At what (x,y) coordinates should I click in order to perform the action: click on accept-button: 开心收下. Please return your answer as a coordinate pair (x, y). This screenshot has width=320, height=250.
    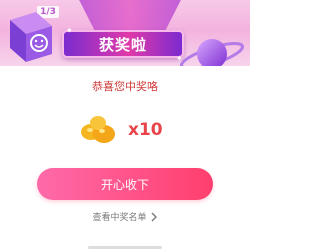
    Looking at the image, I should click on (125, 184).